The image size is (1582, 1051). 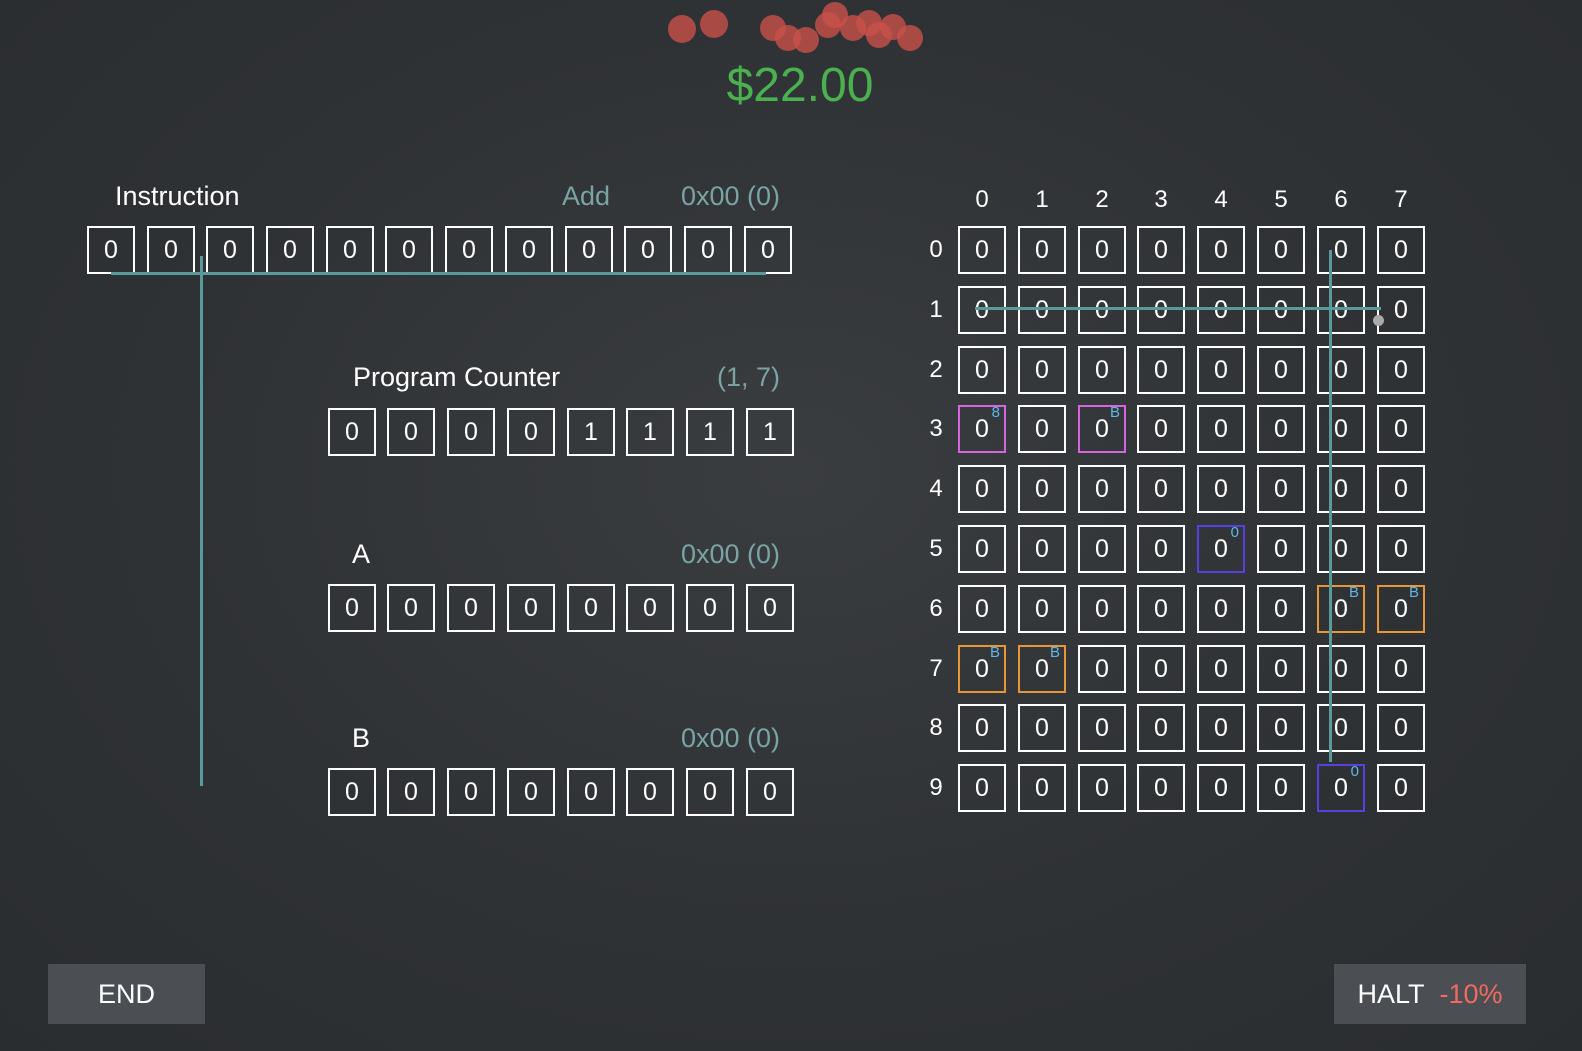 I want to click on end-button: END, so click(x=126, y=994).